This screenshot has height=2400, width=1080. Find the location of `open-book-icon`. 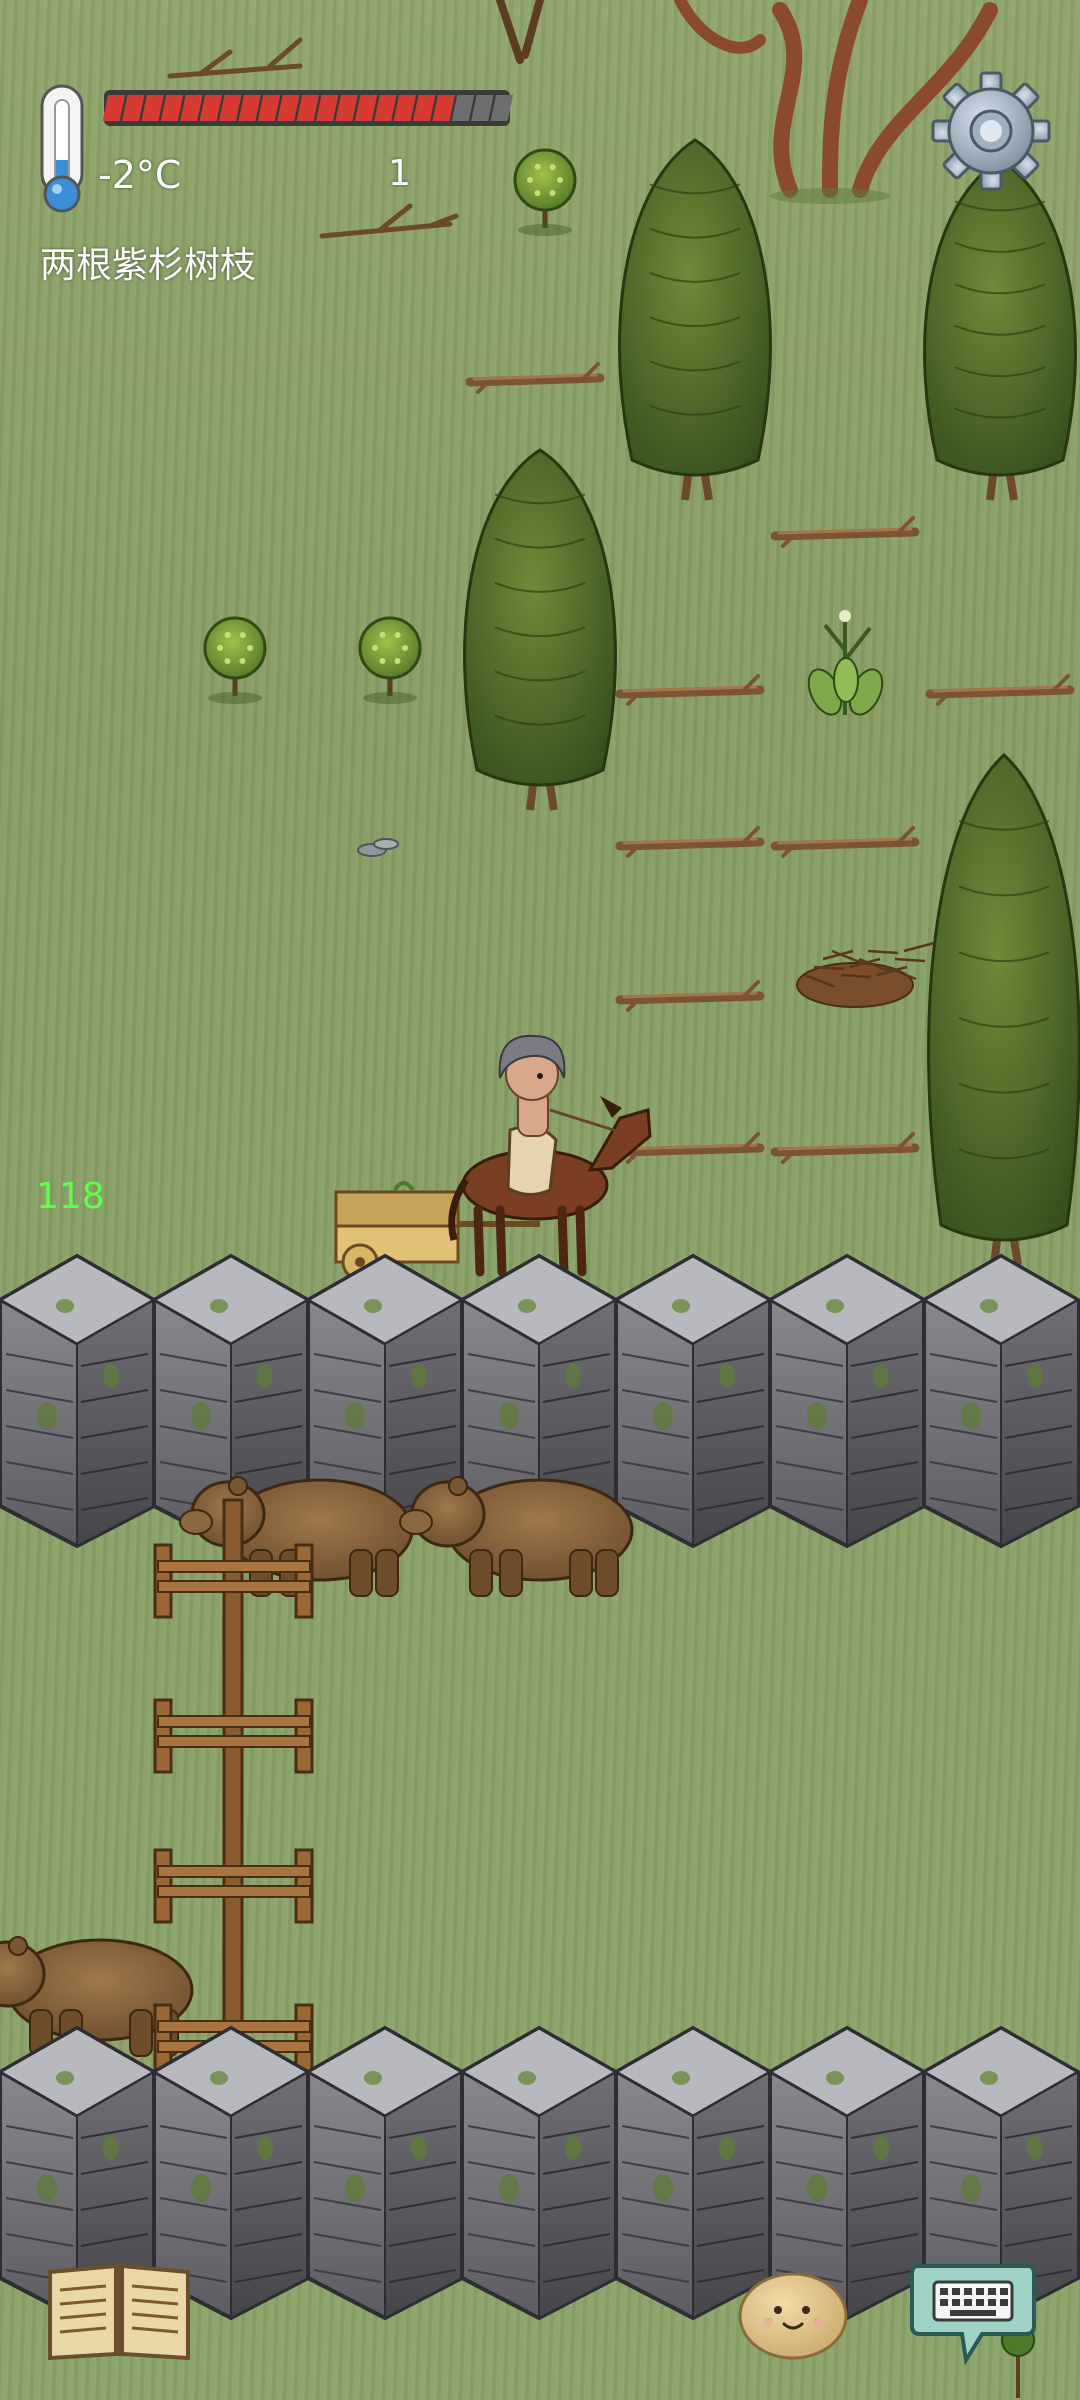

open-book-icon is located at coordinates (119, 2310).